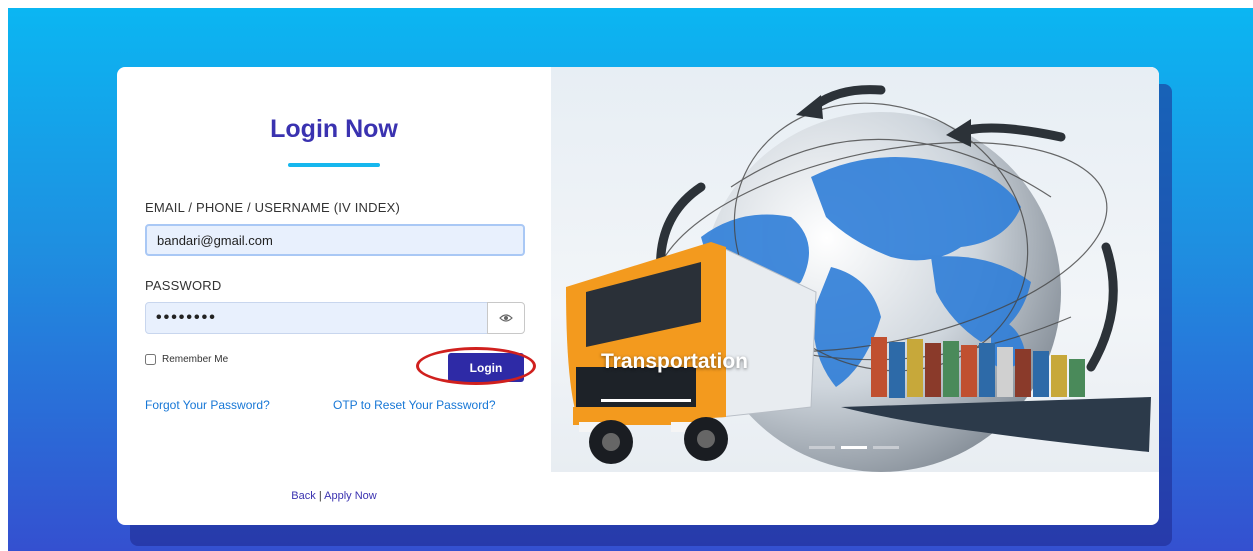 This screenshot has width=1253, height=551. I want to click on remember-me-label: Remember Me, so click(195, 359).